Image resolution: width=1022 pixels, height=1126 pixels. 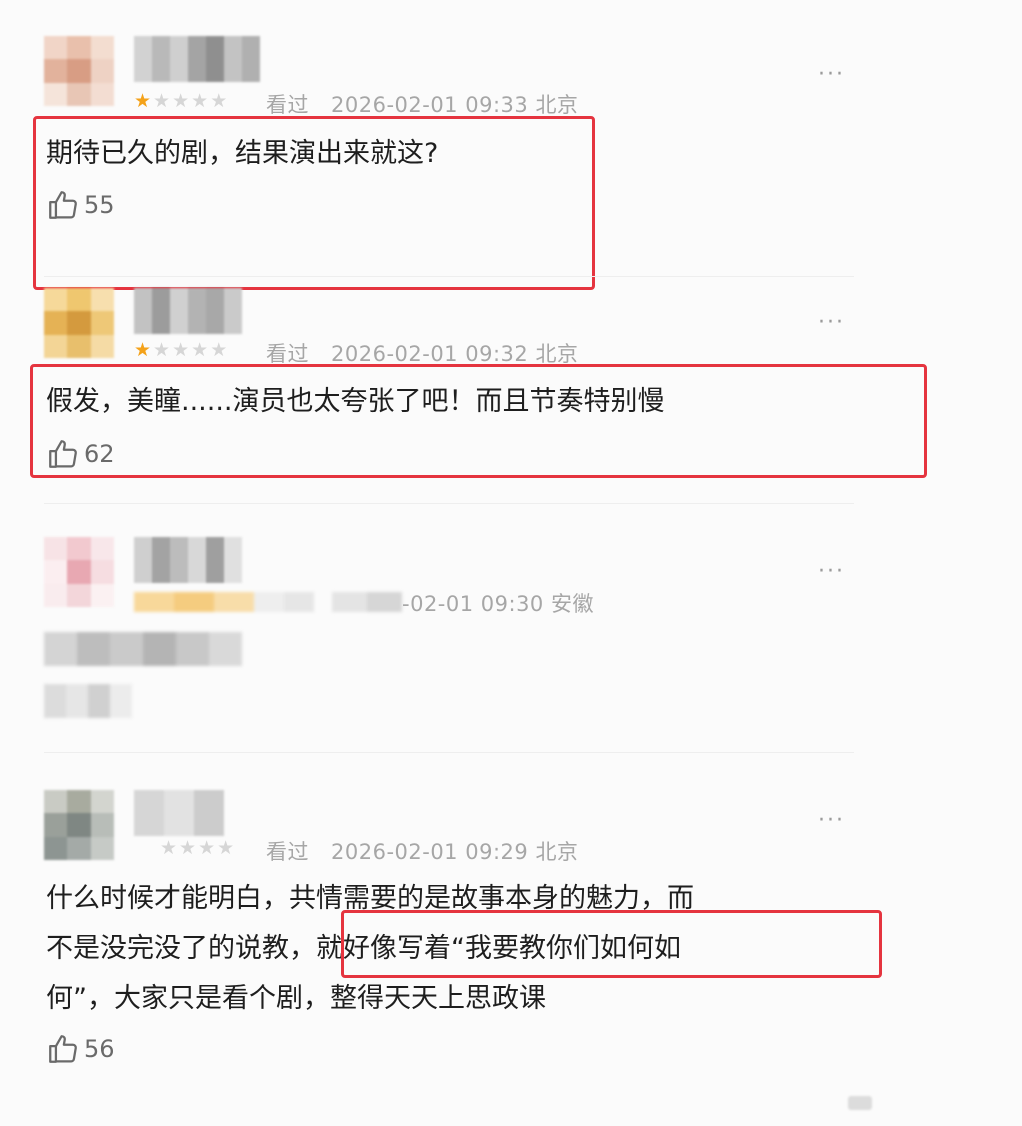 I want to click on meta-blurred, so click(x=367, y=602).